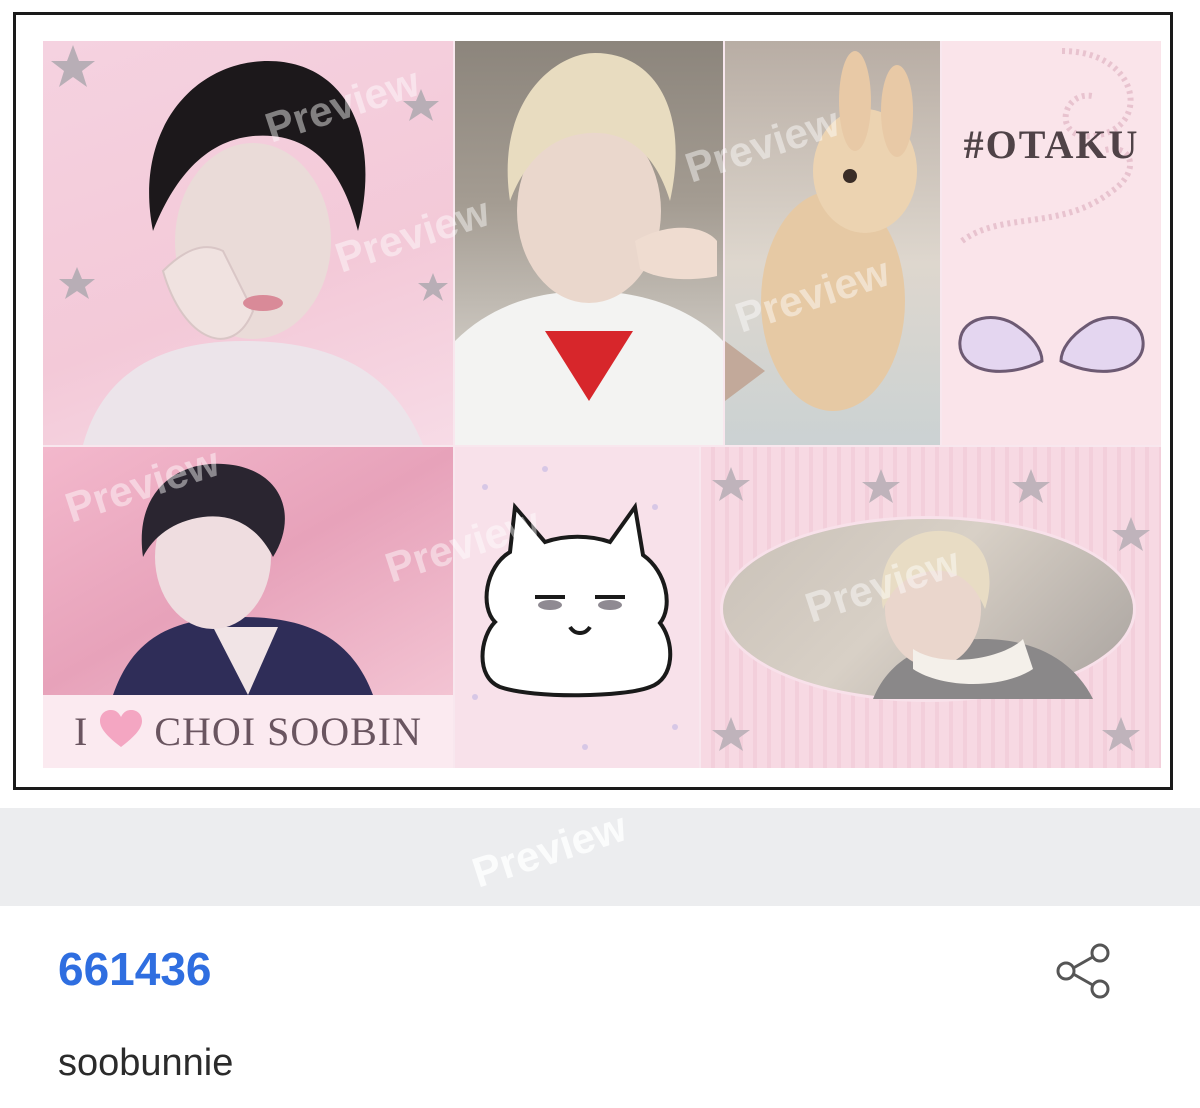  What do you see at coordinates (121, 731) in the screenshot?
I see `heart-icon` at bounding box center [121, 731].